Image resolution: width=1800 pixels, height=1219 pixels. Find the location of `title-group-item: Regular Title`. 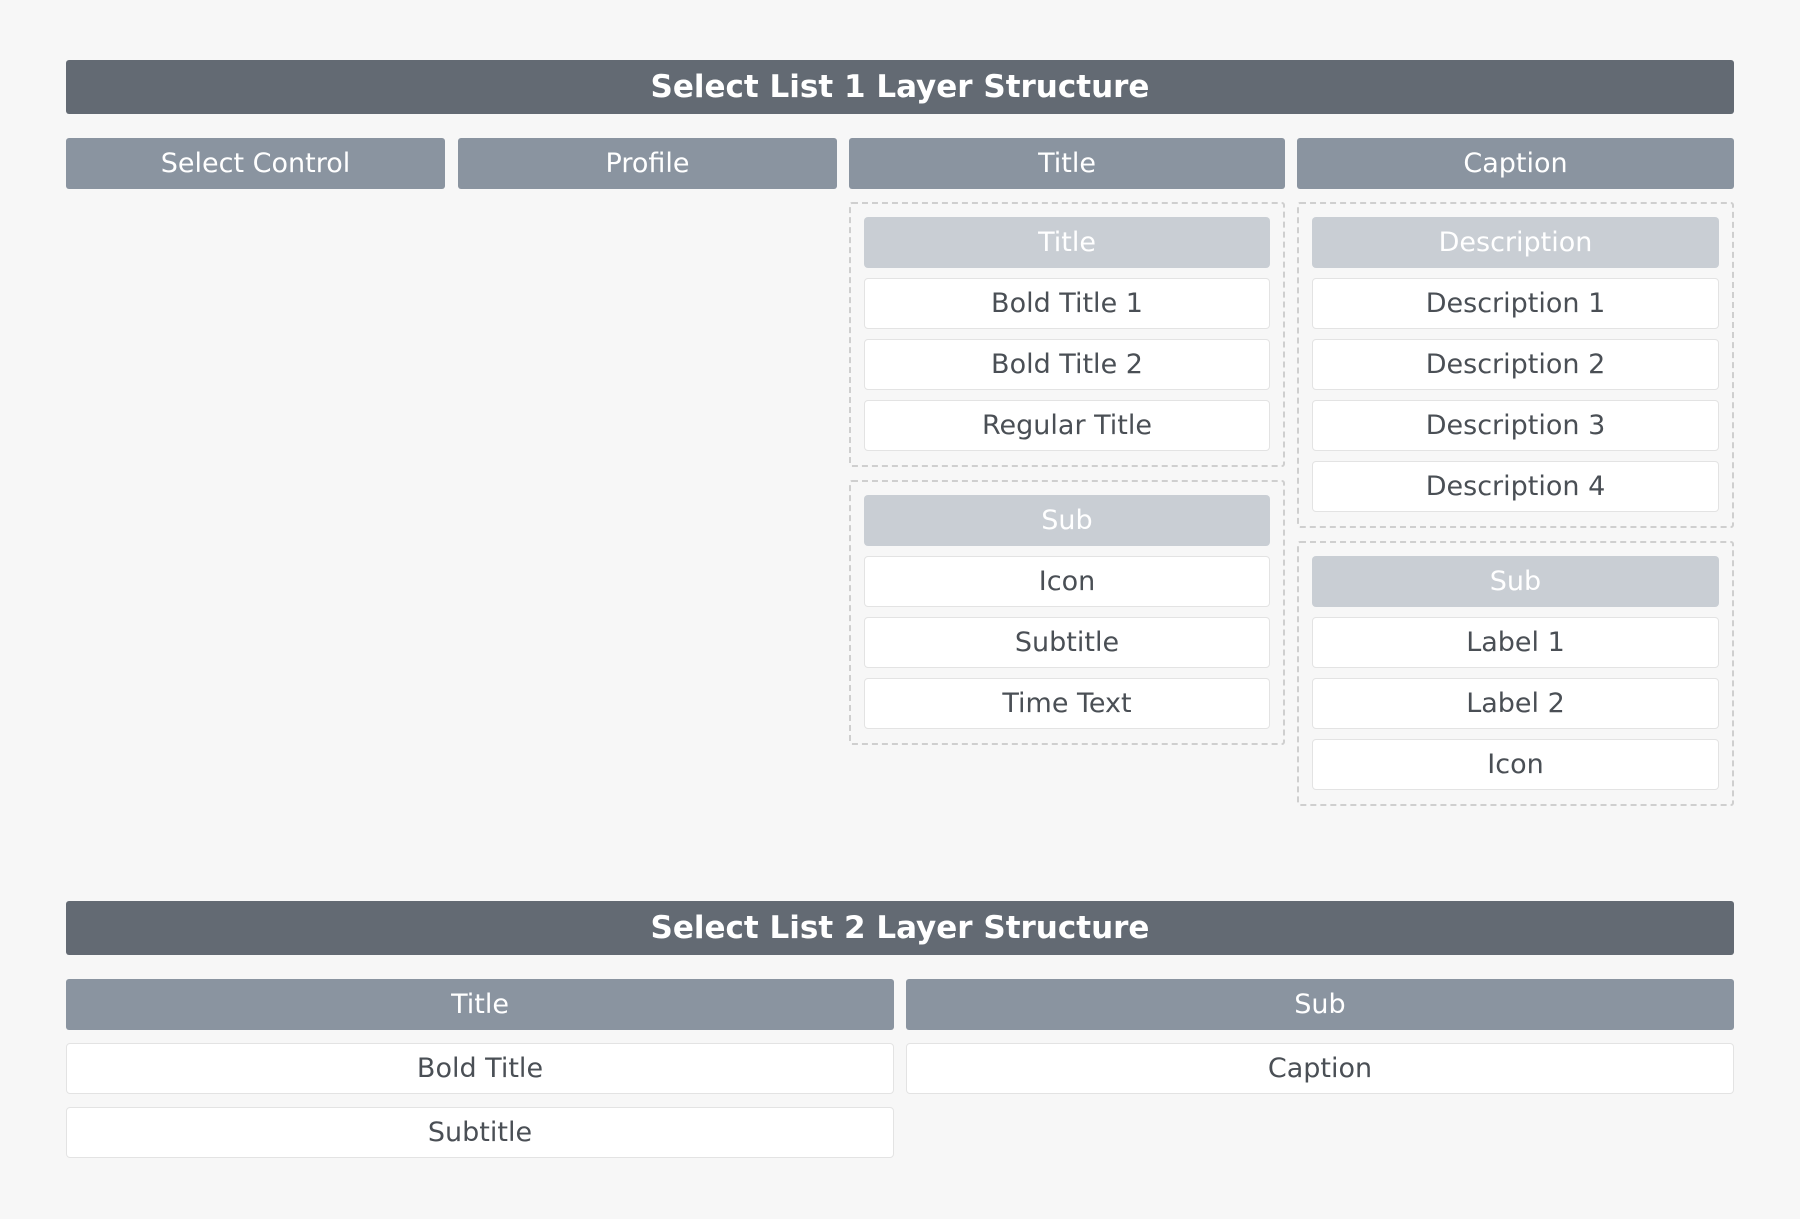

title-group-item: Regular Title is located at coordinates (1067, 425).